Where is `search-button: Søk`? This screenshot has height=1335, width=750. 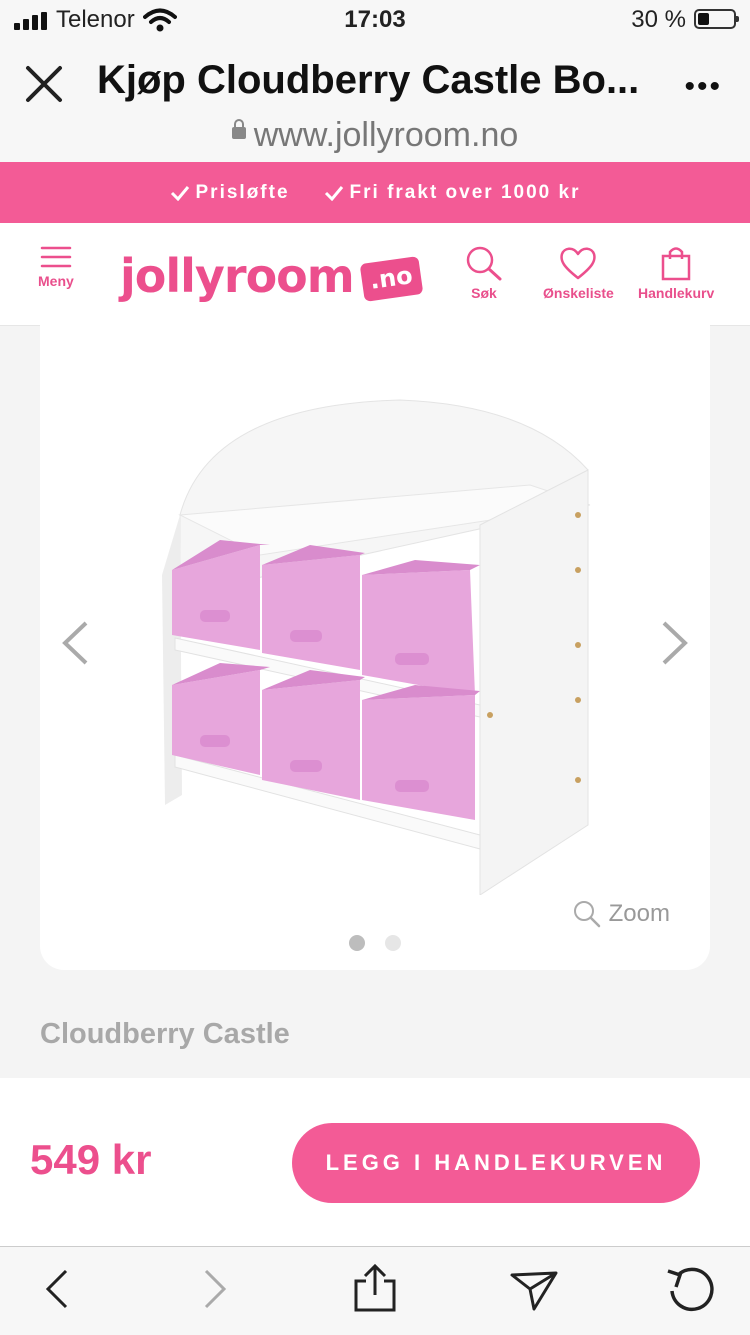 search-button: Søk is located at coordinates (484, 273).